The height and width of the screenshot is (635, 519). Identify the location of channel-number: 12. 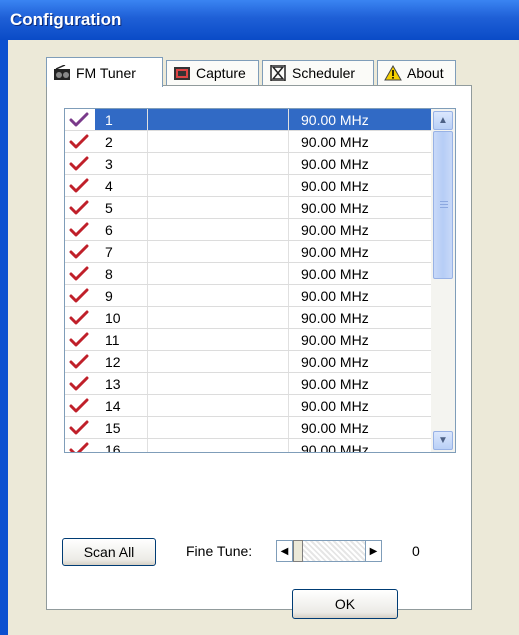
(113, 362).